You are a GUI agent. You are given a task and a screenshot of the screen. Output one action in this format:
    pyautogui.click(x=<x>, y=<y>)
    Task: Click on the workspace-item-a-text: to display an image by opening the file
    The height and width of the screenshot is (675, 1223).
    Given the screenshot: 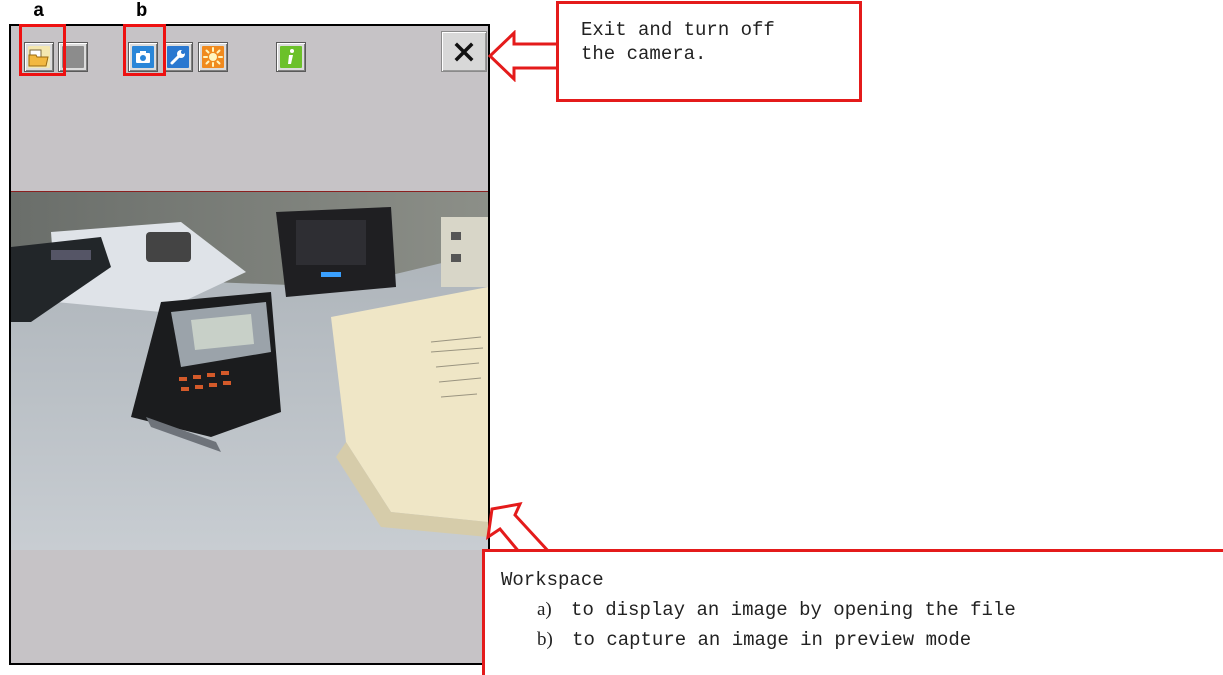 What is the action you would take?
    pyautogui.click(x=793, y=610)
    